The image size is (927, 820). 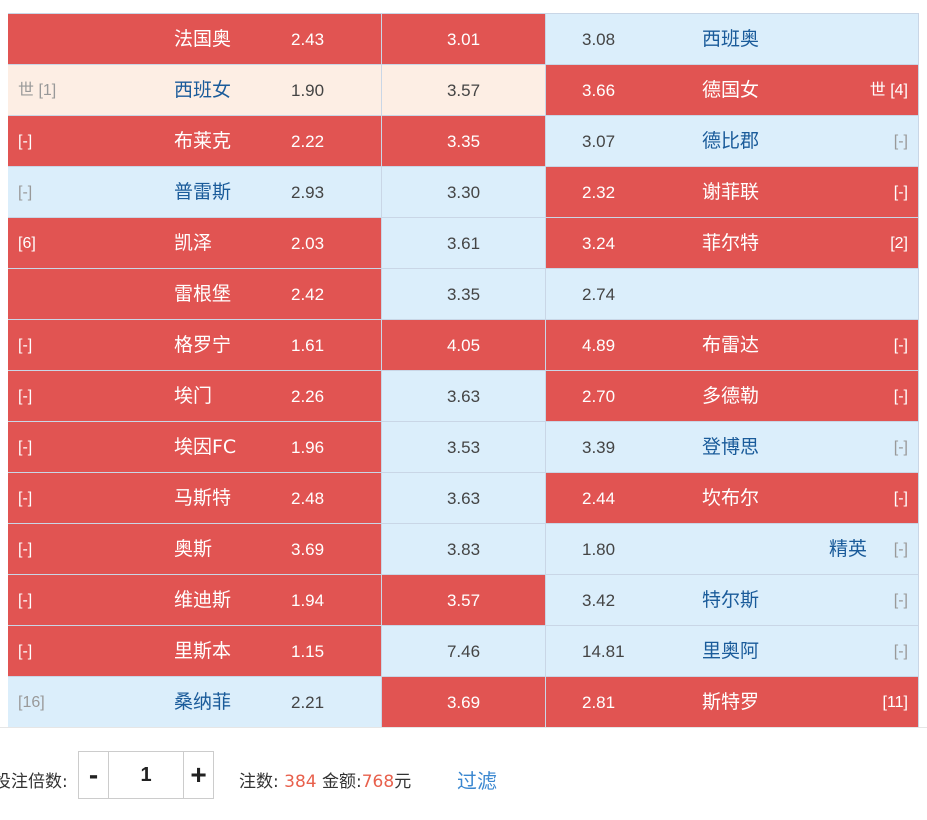 I want to click on home-win-odd: 2.22, so click(x=308, y=141).